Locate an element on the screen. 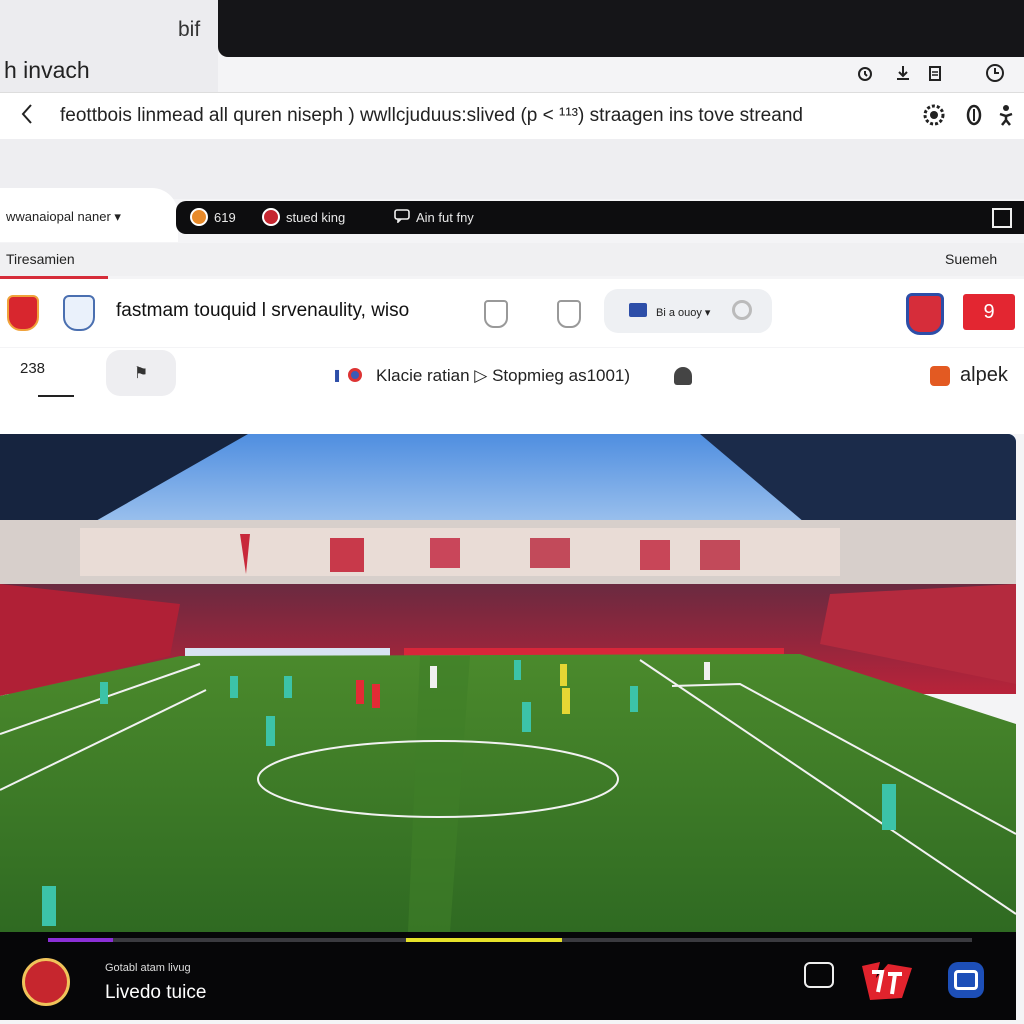  channel-selector: wwanaiopal naner ▾ is located at coordinates (63, 217).